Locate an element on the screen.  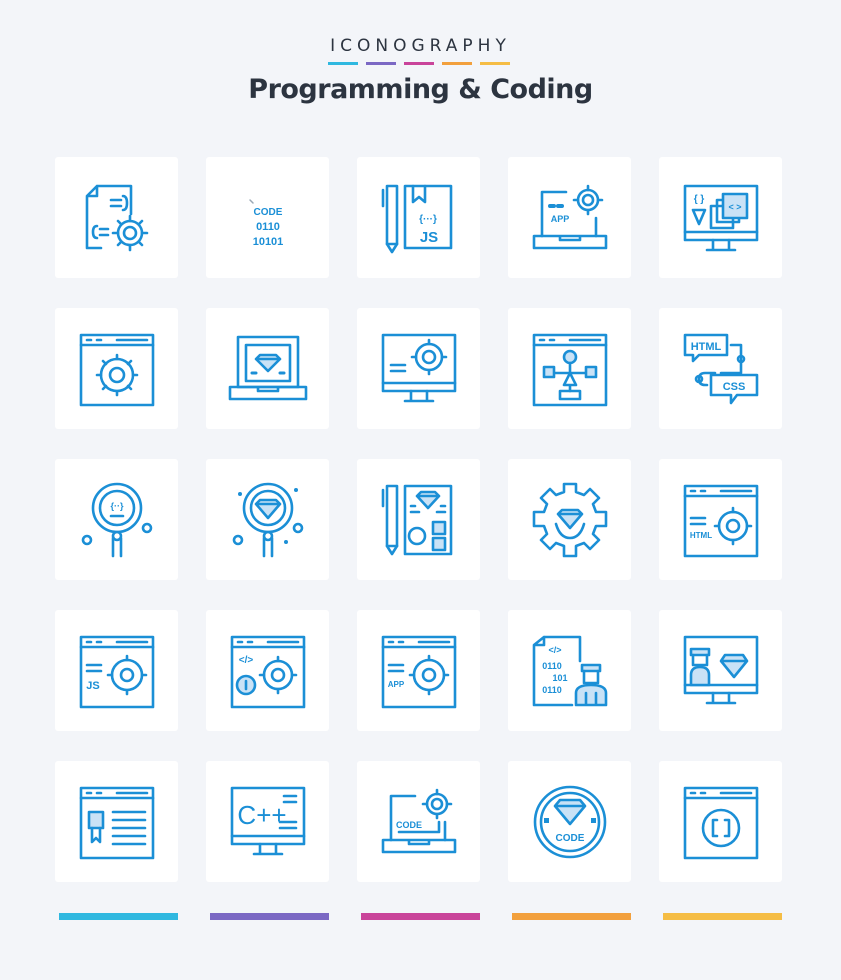
binary-label: 10101 is located at coordinates (267, 242).